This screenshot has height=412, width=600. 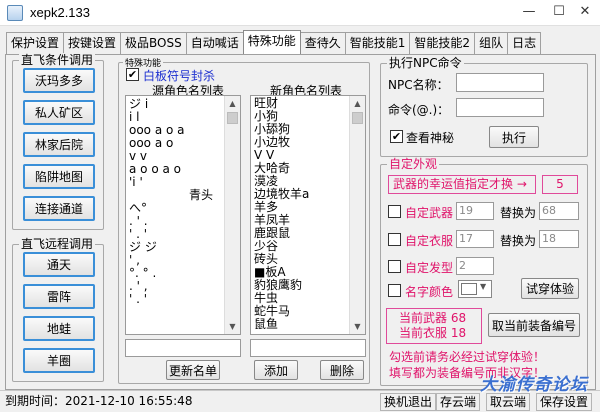 I want to click on list-item: ジ i, so click(x=183, y=104).